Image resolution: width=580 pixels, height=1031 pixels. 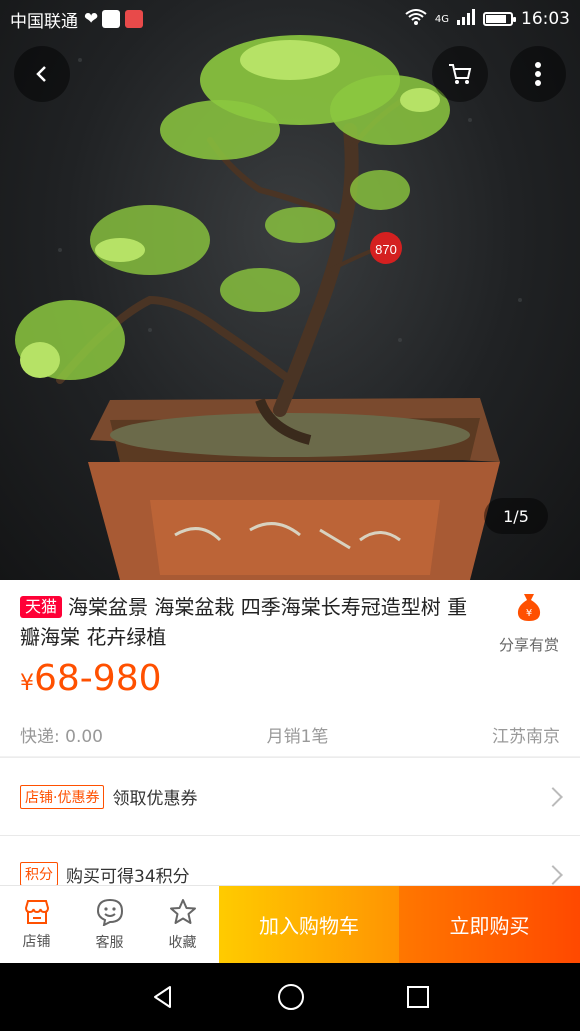 I want to click on action-bar: 店铺 客服 收藏 加入购物车 立即购买, so click(x=290, y=924).